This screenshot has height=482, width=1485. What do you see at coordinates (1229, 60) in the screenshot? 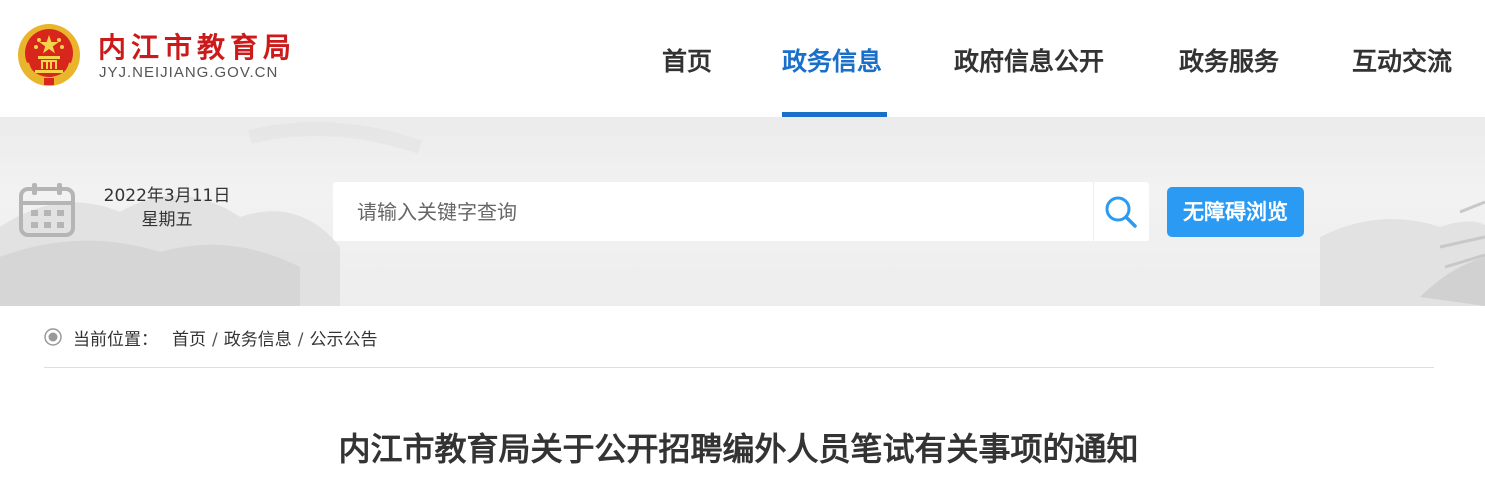
I see `nav-item-government-services: 政务服务` at bounding box center [1229, 60].